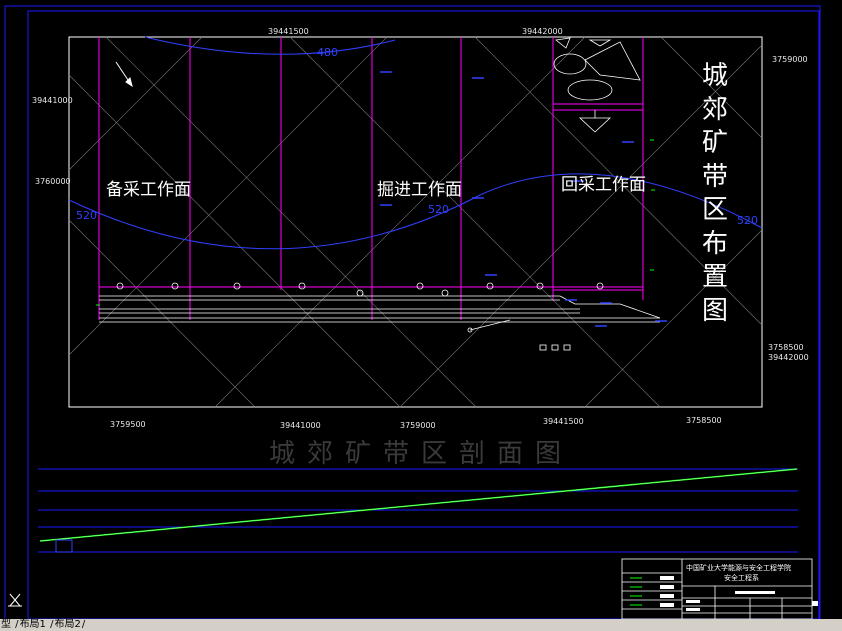 The image size is (842, 631). Describe the element at coordinates (148, 190) in the screenshot. I see `zone-label-standby: 备采工作面` at that location.